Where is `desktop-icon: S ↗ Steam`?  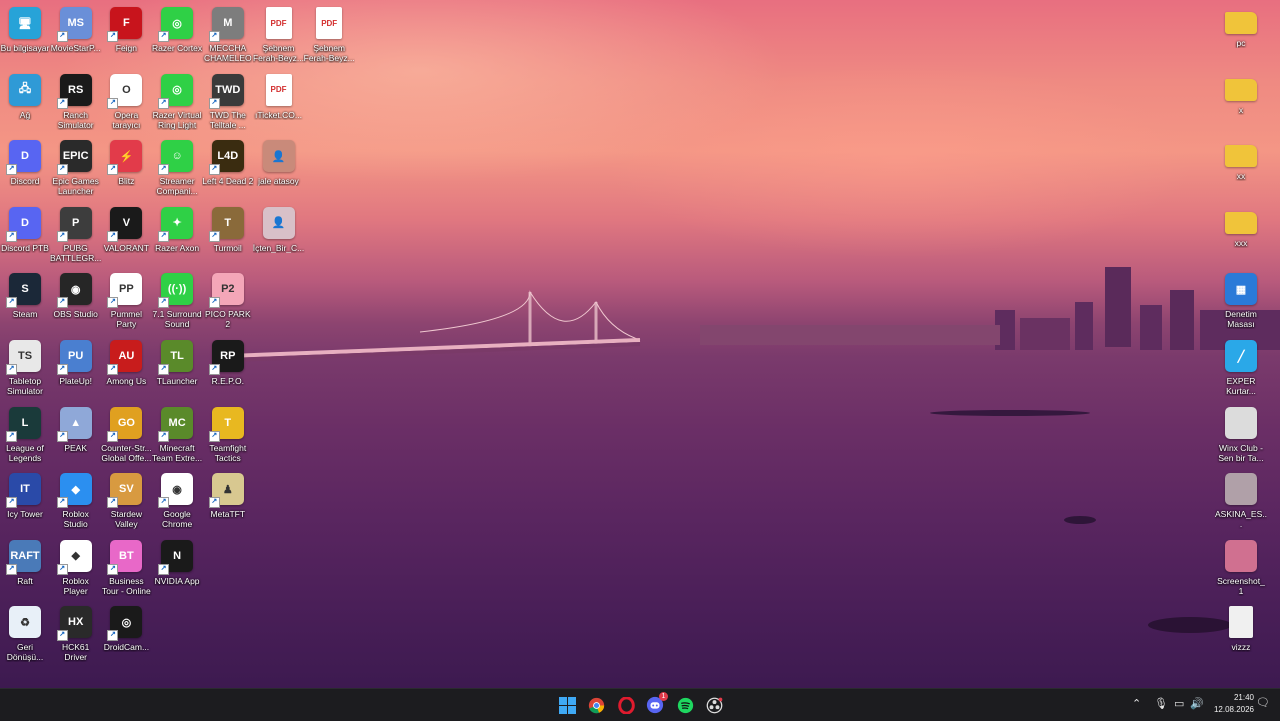
desktop-icon: S ↗ Steam is located at coordinates (25, 303).